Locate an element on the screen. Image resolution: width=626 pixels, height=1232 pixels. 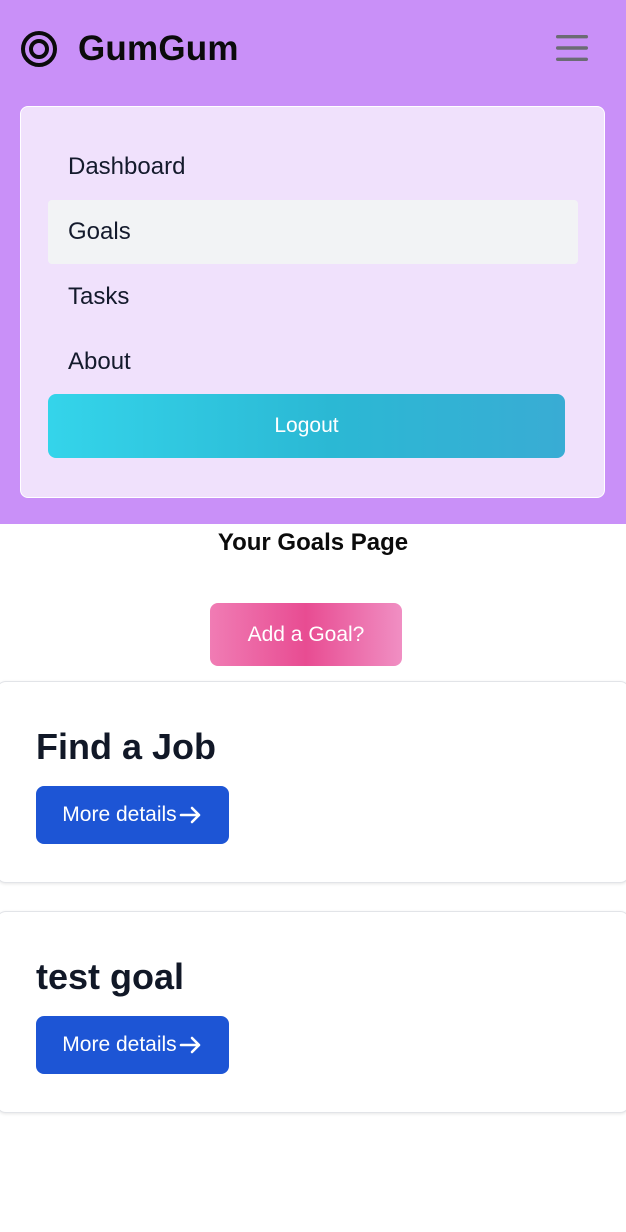
goal-title: test goal is located at coordinates (110, 976).